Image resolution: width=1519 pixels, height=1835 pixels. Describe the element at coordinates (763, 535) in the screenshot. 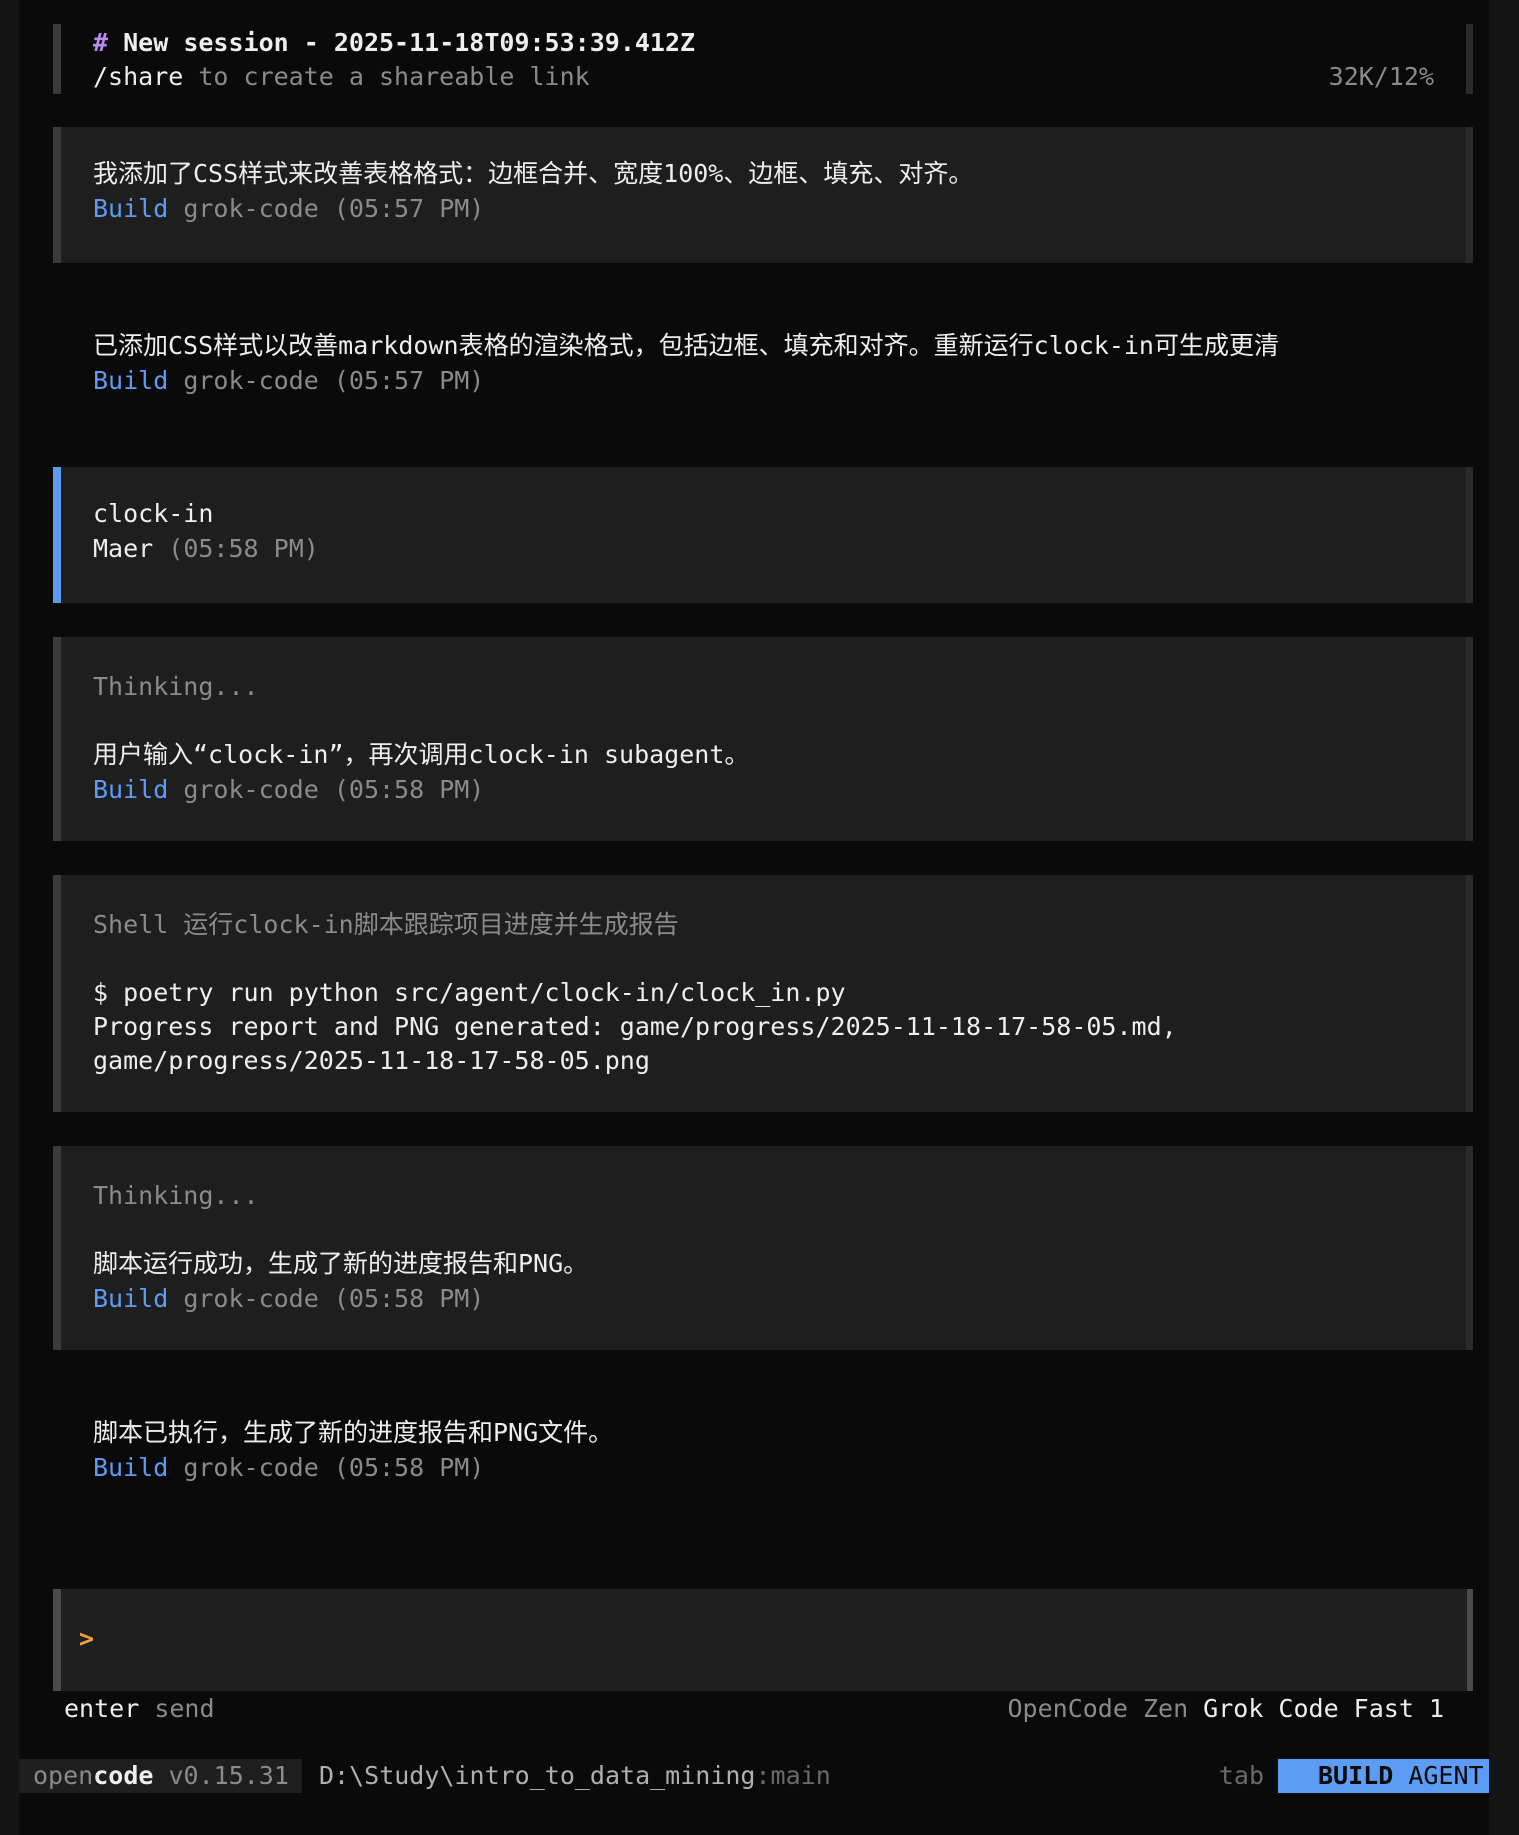

I see `user-message: clock-in Maer (05:58 PM)` at that location.